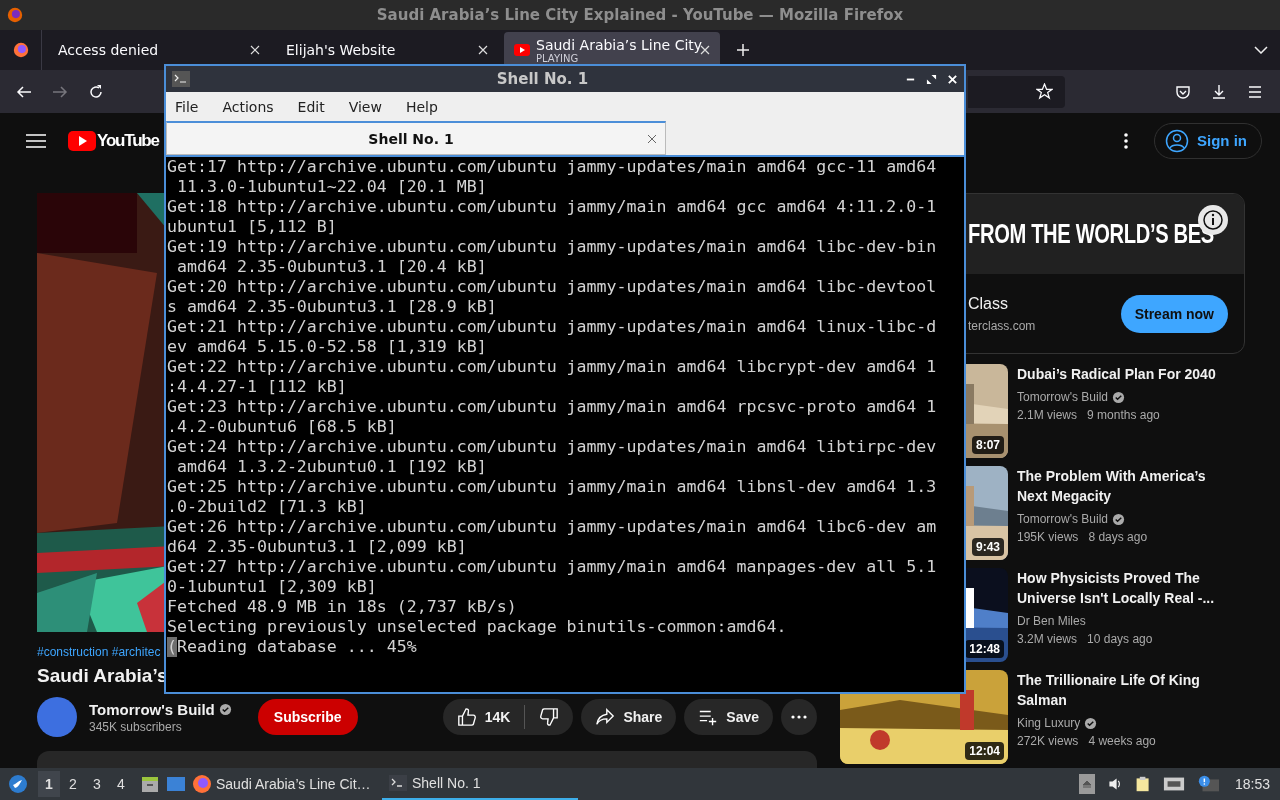 This screenshot has width=1280, height=800. I want to click on terminal-line: Get:20 http://archive.ubuntu.com/ubuntu jammy-updates/main amd64 libc-devtool, so click(552, 287).